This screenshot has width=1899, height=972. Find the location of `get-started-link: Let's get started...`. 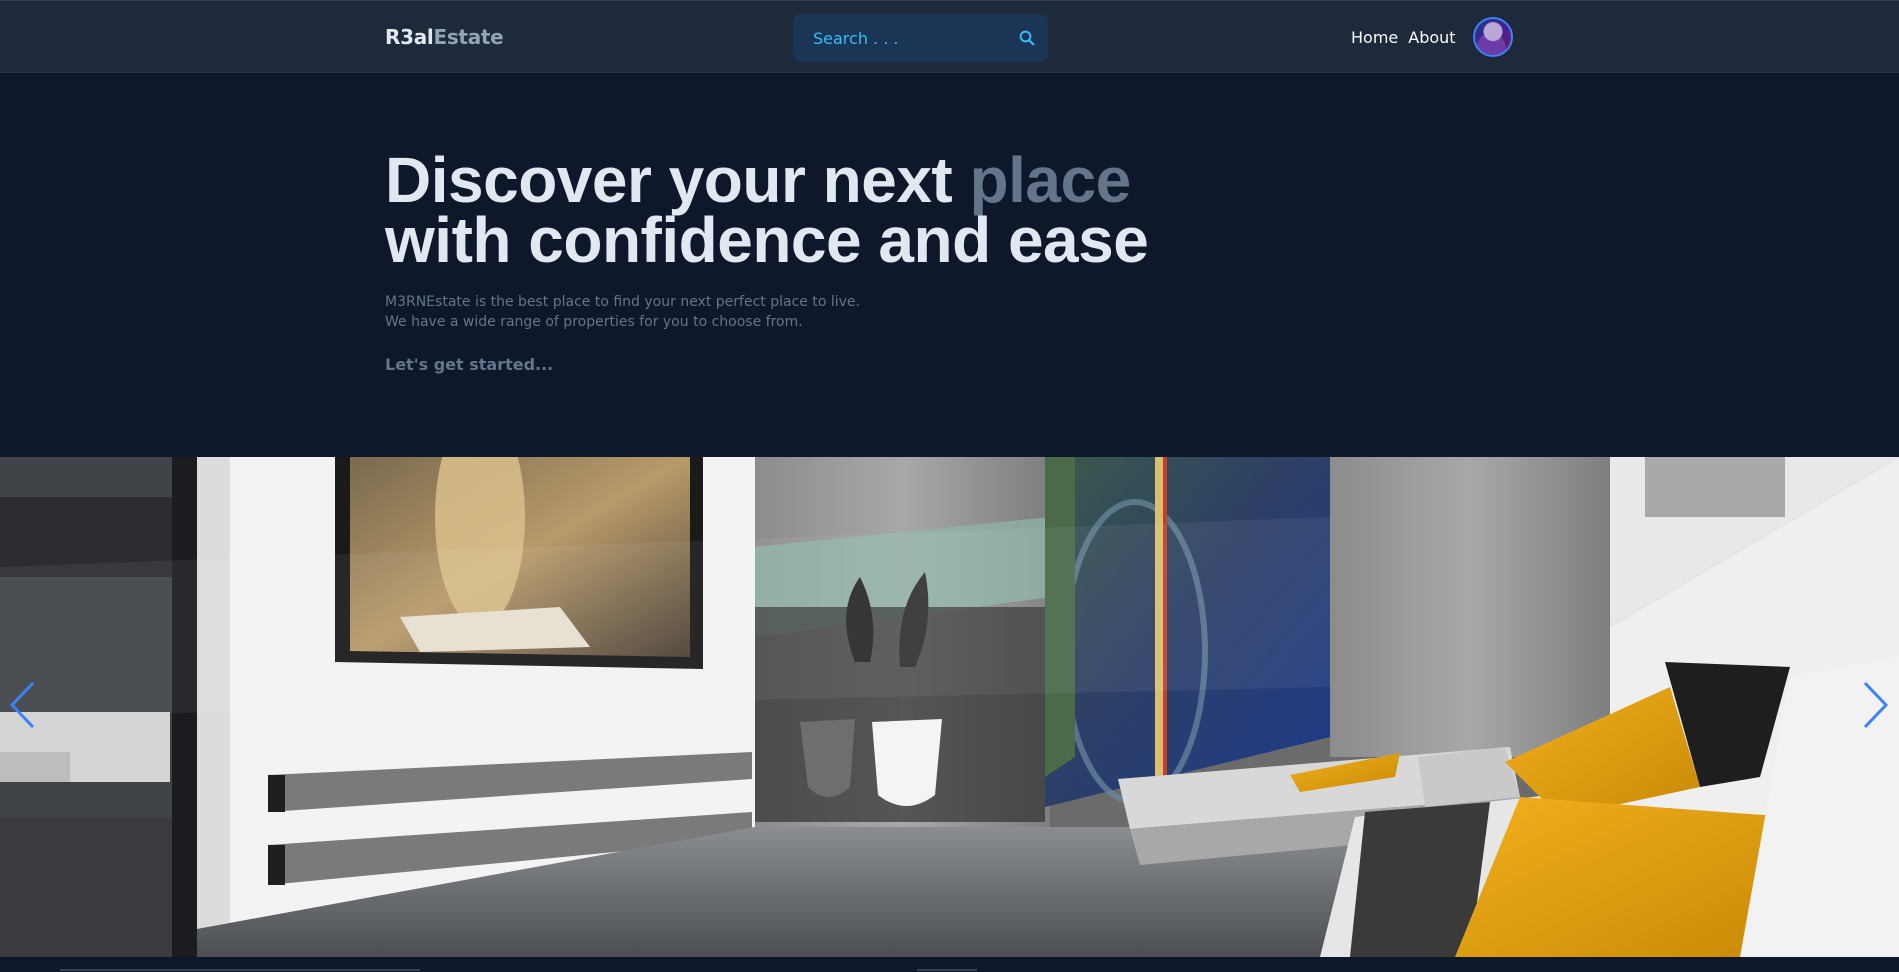

get-started-link: Let's get started... is located at coordinates (469, 364).